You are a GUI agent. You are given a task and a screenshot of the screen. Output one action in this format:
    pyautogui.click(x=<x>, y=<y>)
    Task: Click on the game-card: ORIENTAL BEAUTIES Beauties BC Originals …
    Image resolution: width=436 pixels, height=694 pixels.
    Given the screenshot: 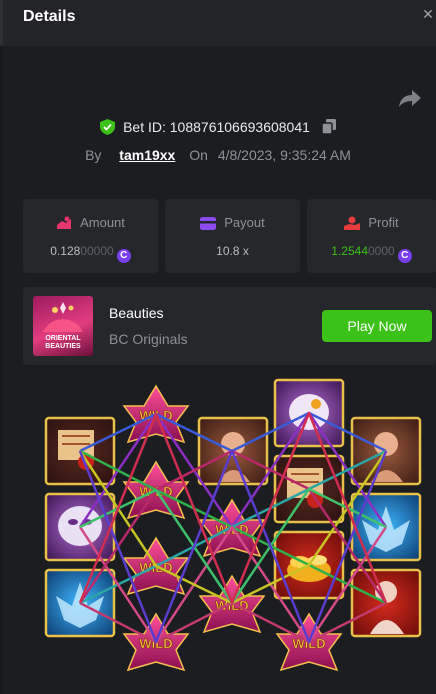 What is the action you would take?
    pyautogui.click(x=229, y=326)
    